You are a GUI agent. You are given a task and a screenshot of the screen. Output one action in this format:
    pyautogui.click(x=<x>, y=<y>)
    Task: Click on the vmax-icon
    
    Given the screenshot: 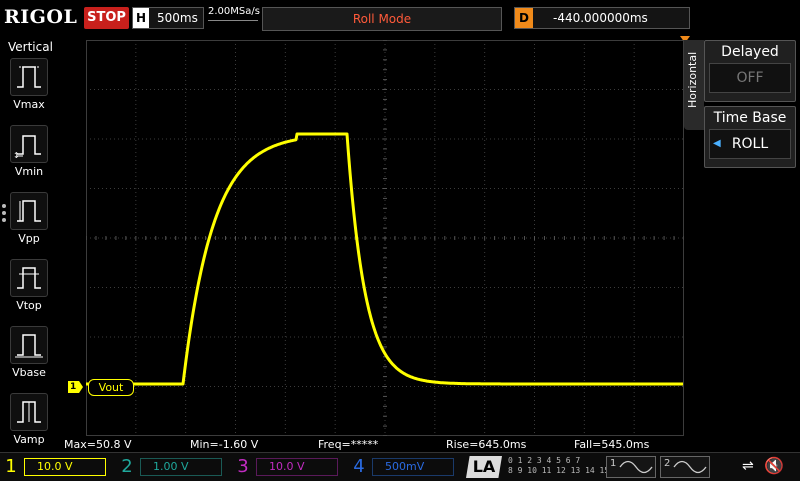 What is the action you would take?
    pyautogui.click(x=29, y=77)
    